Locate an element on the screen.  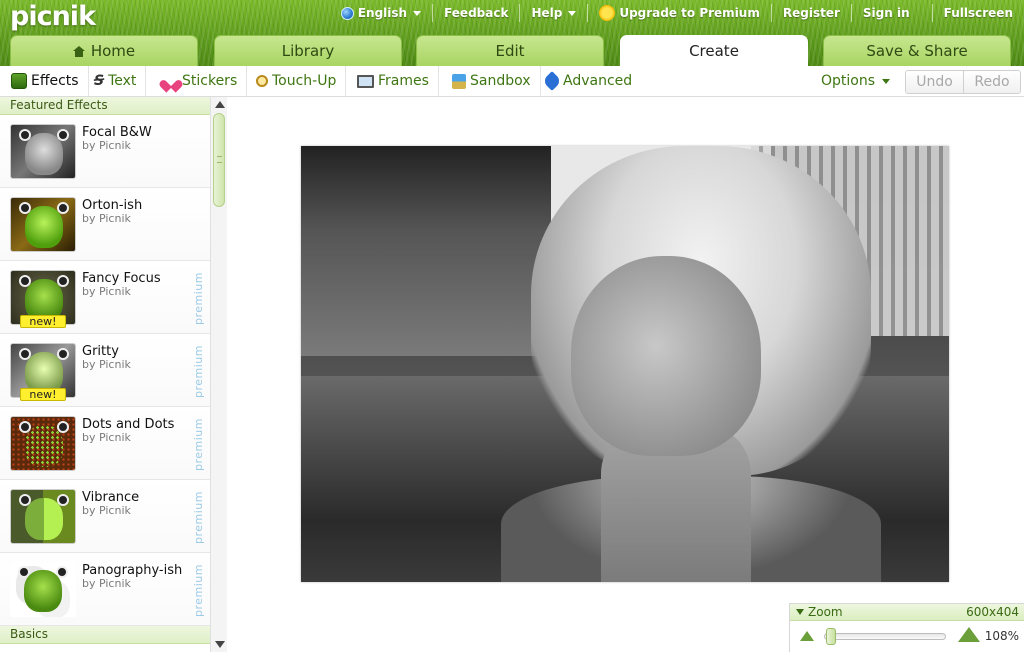
magnifier-icon is located at coordinates (262, 81).